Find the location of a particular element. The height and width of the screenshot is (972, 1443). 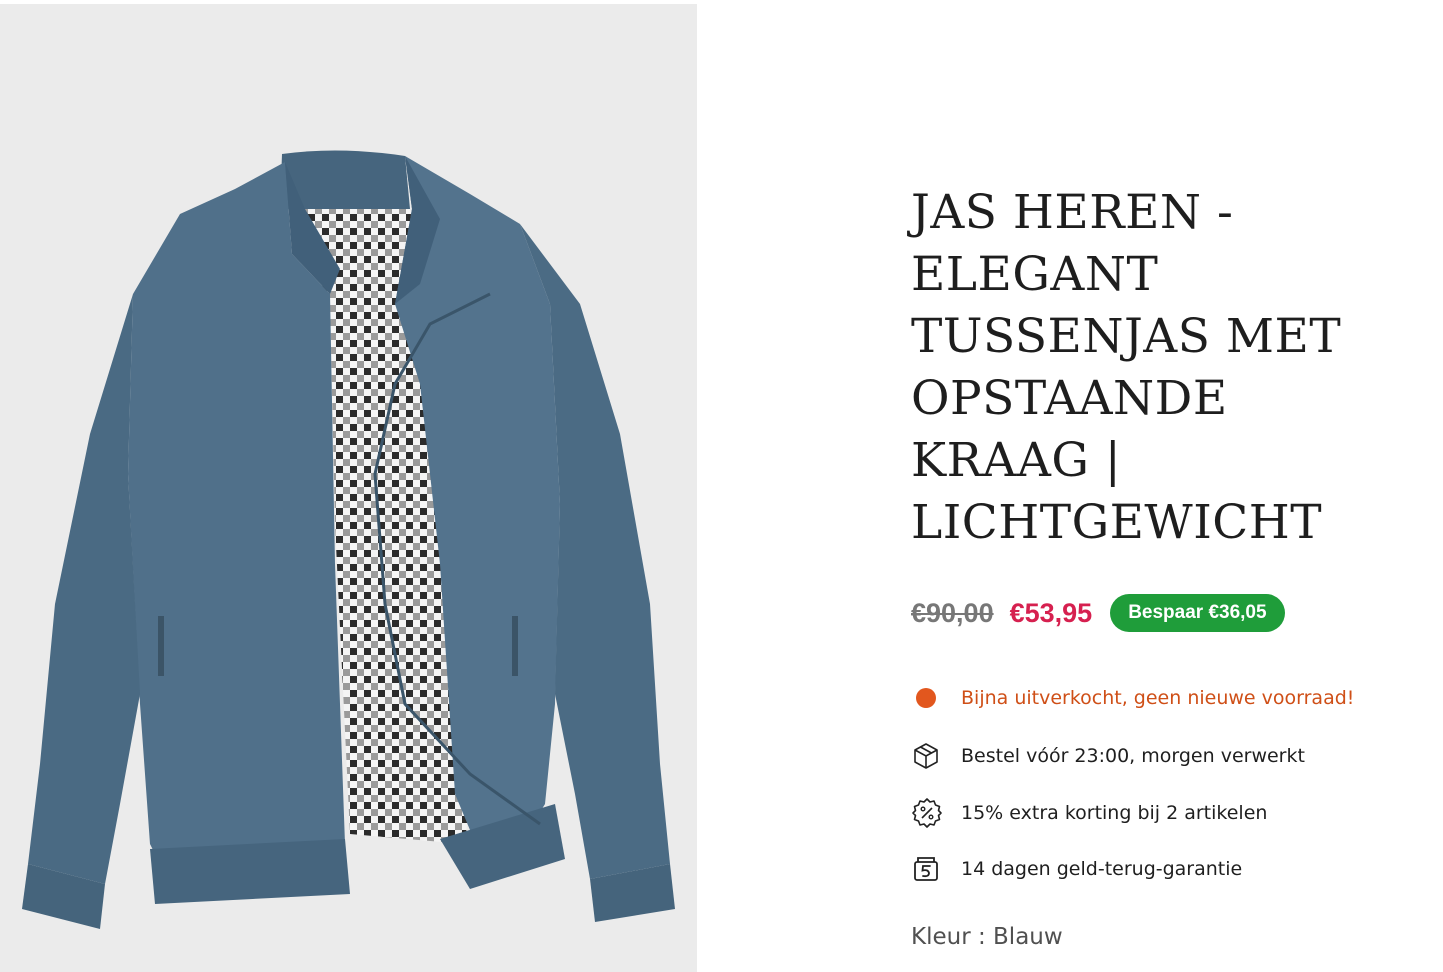

discount-badge-icon is located at coordinates (928, 813).